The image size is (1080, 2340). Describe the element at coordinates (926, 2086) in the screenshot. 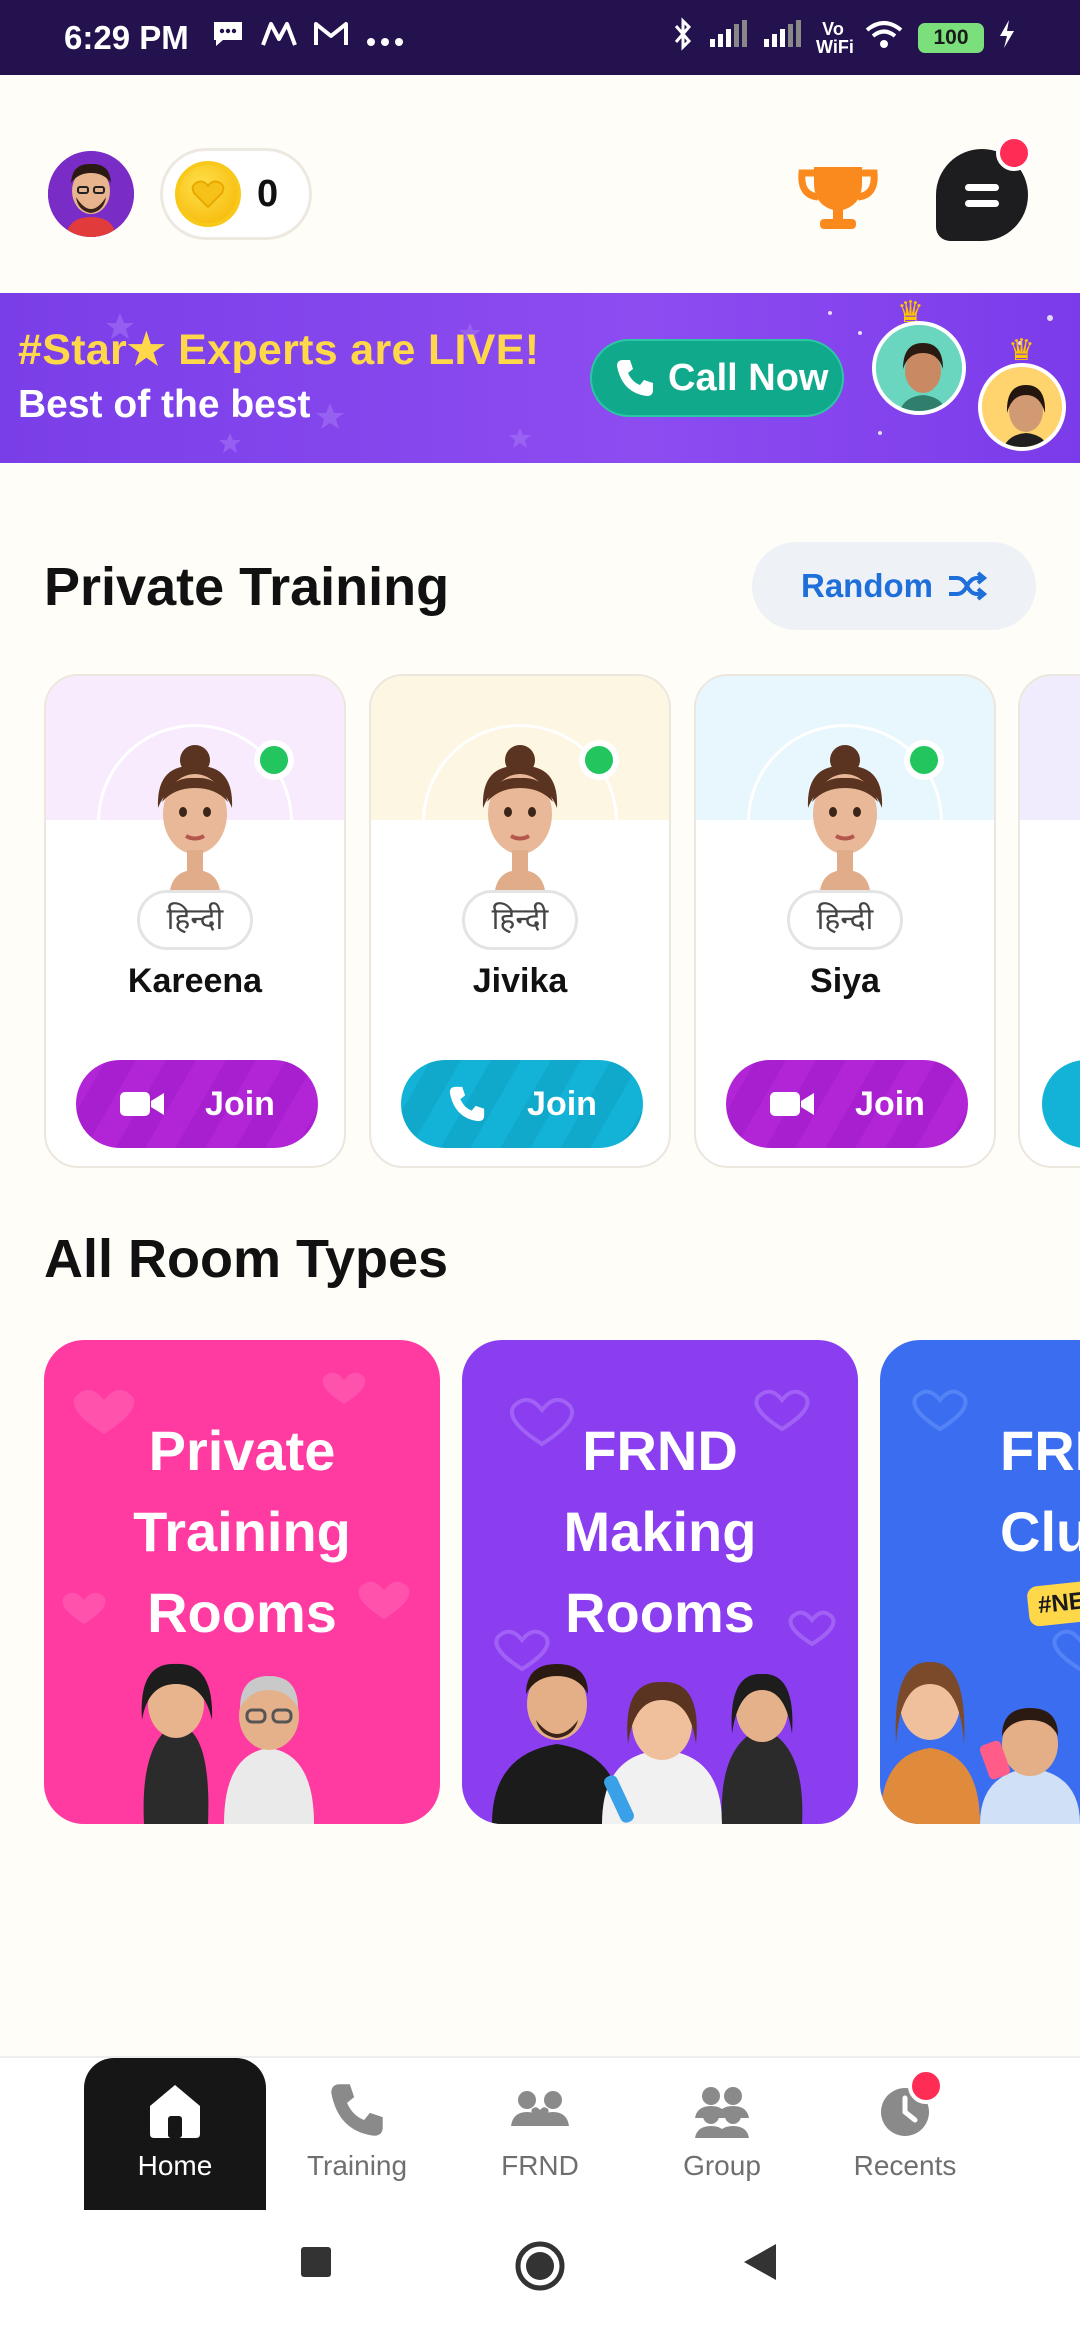

I see `recents-badge` at that location.